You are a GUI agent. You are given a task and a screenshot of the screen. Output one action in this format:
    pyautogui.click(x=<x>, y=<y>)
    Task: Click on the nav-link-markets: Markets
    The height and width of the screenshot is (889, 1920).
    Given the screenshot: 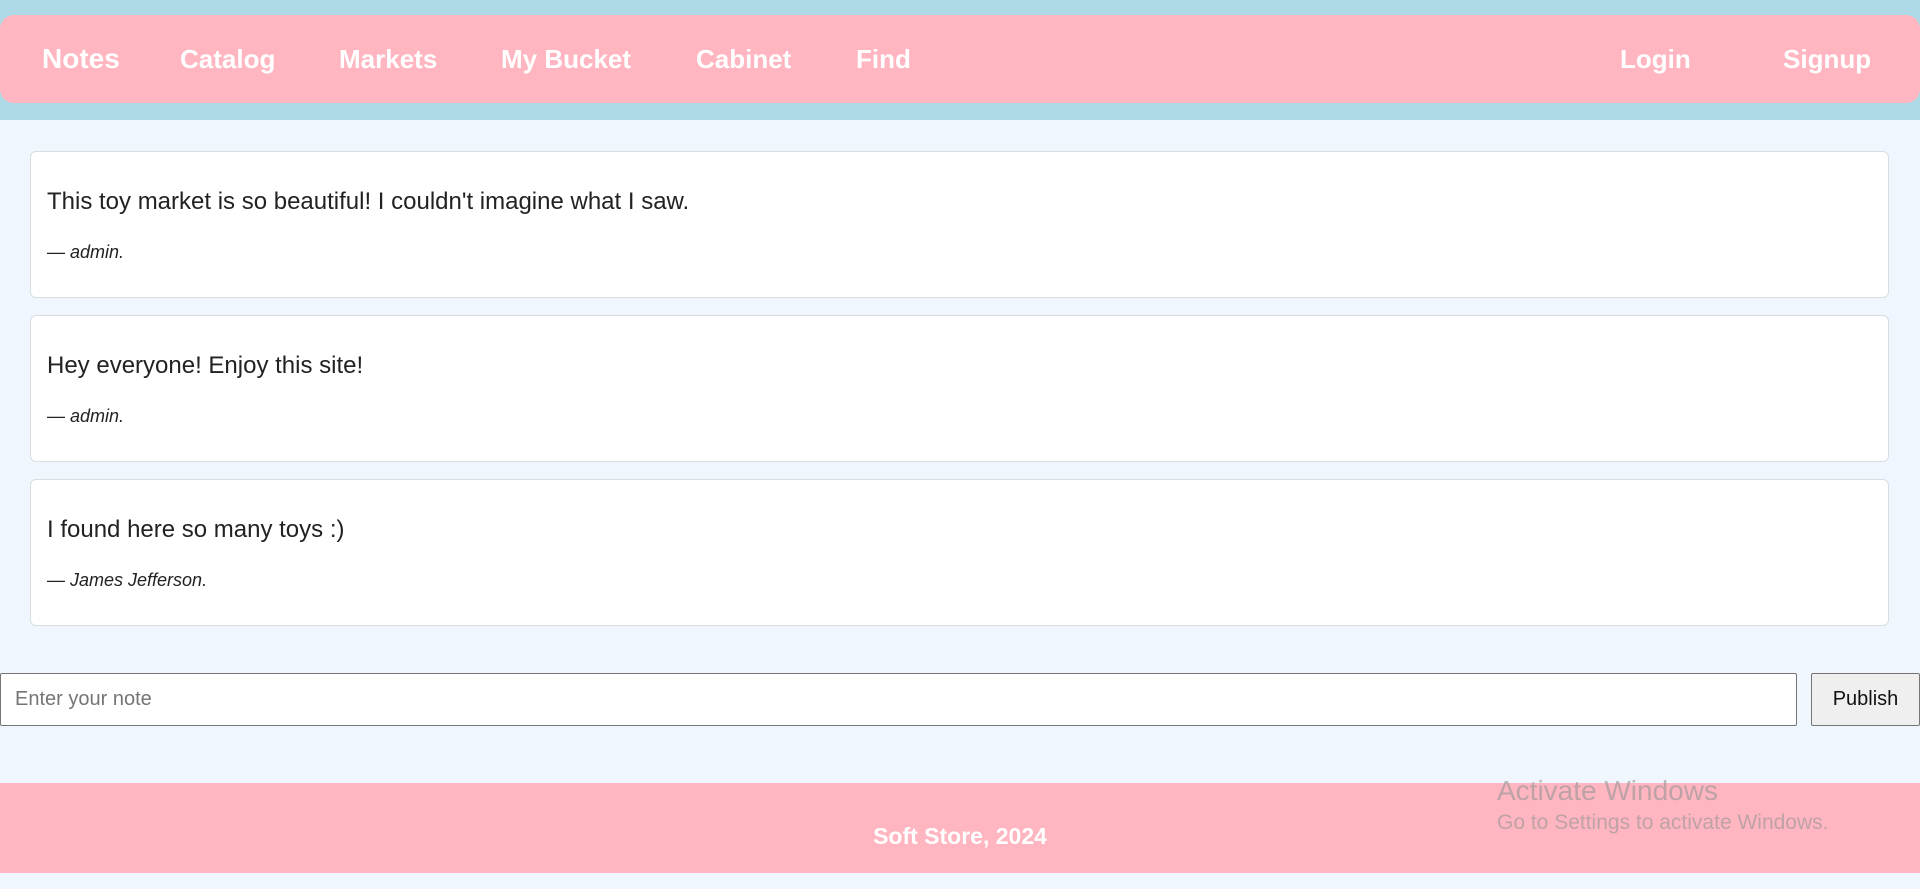 What is the action you would take?
    pyautogui.click(x=388, y=59)
    